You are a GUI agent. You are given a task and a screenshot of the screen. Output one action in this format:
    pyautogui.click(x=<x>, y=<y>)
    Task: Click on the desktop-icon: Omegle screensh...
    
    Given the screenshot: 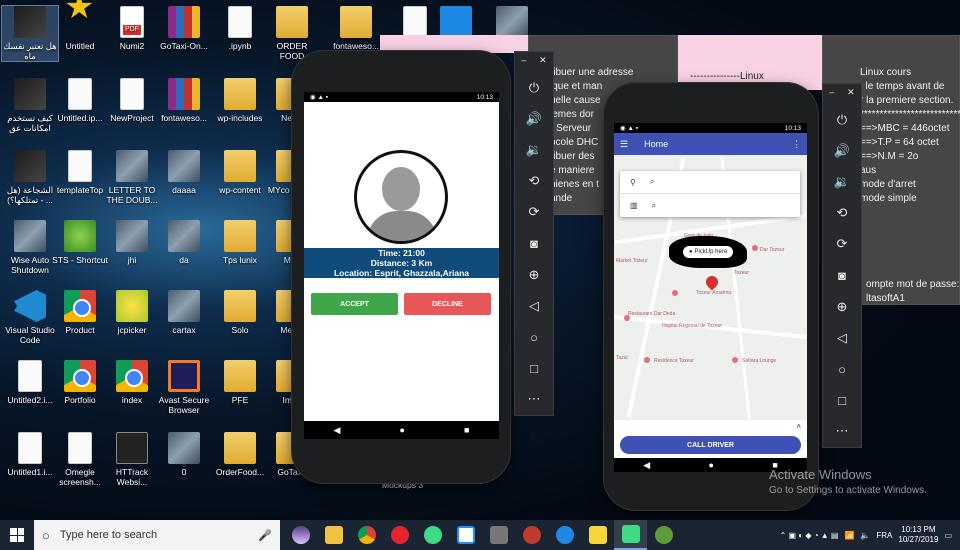 What is the action you would take?
    pyautogui.click(x=80, y=459)
    